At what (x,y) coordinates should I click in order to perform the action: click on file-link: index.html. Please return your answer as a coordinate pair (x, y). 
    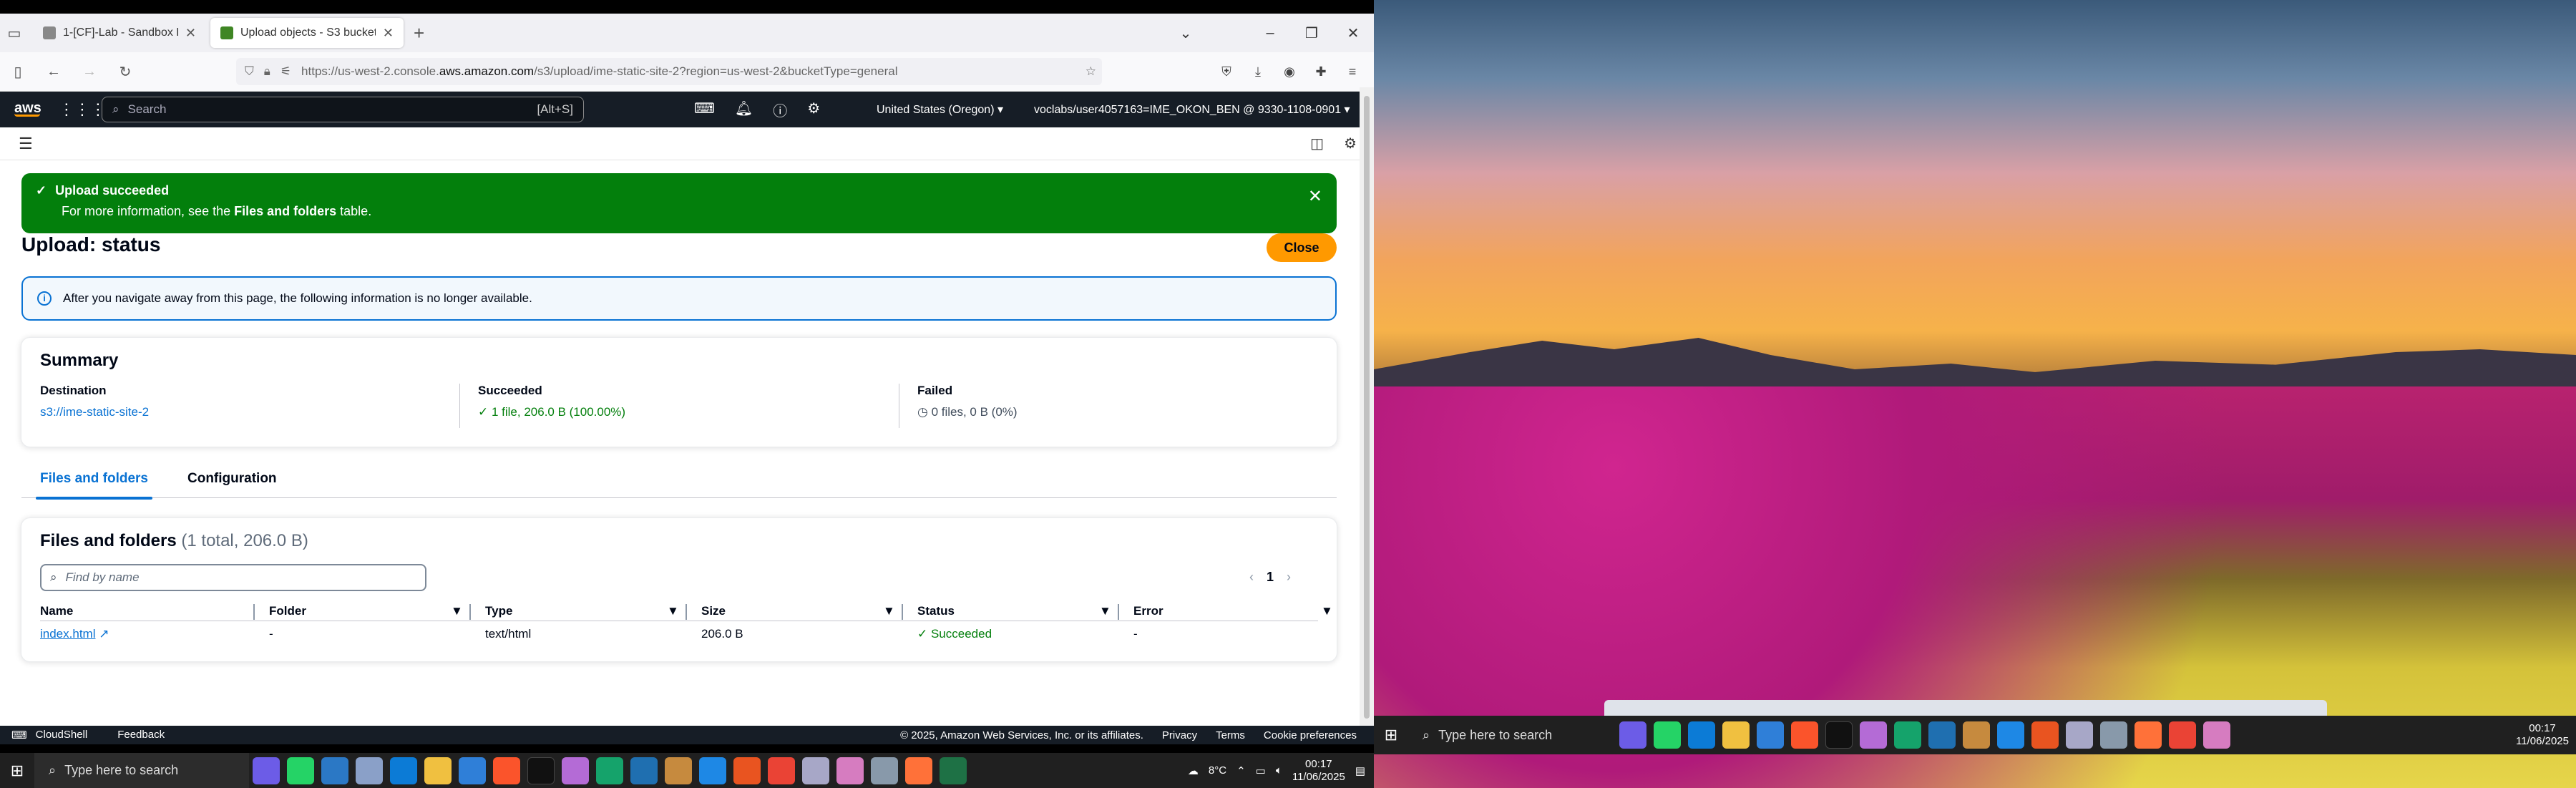
    Looking at the image, I should click on (67, 634).